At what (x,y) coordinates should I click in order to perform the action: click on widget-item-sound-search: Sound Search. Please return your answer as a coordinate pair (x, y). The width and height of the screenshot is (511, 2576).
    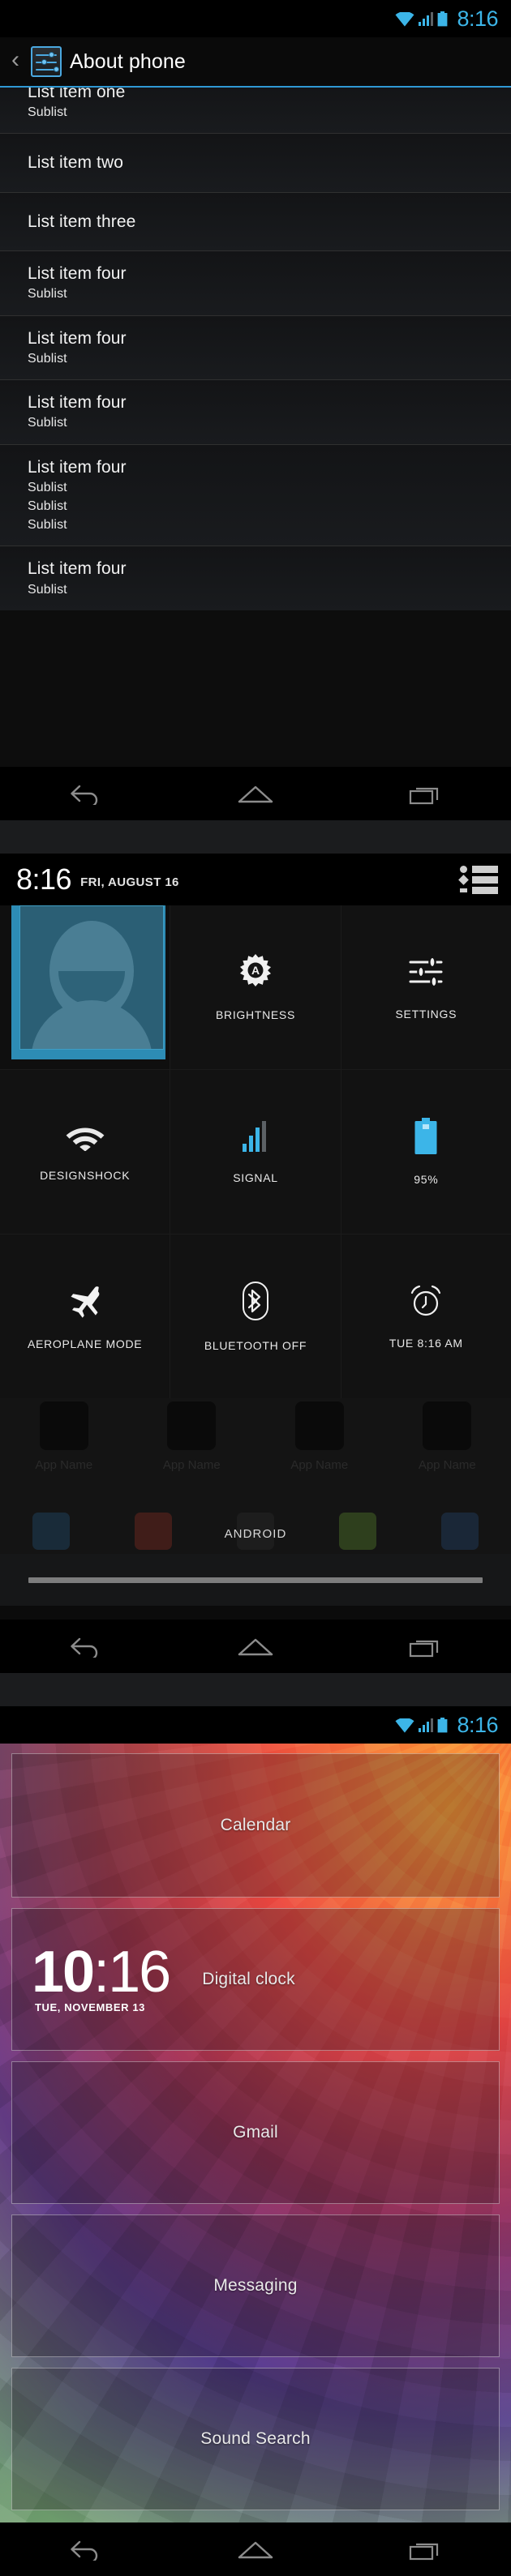
    Looking at the image, I should click on (255, 2439).